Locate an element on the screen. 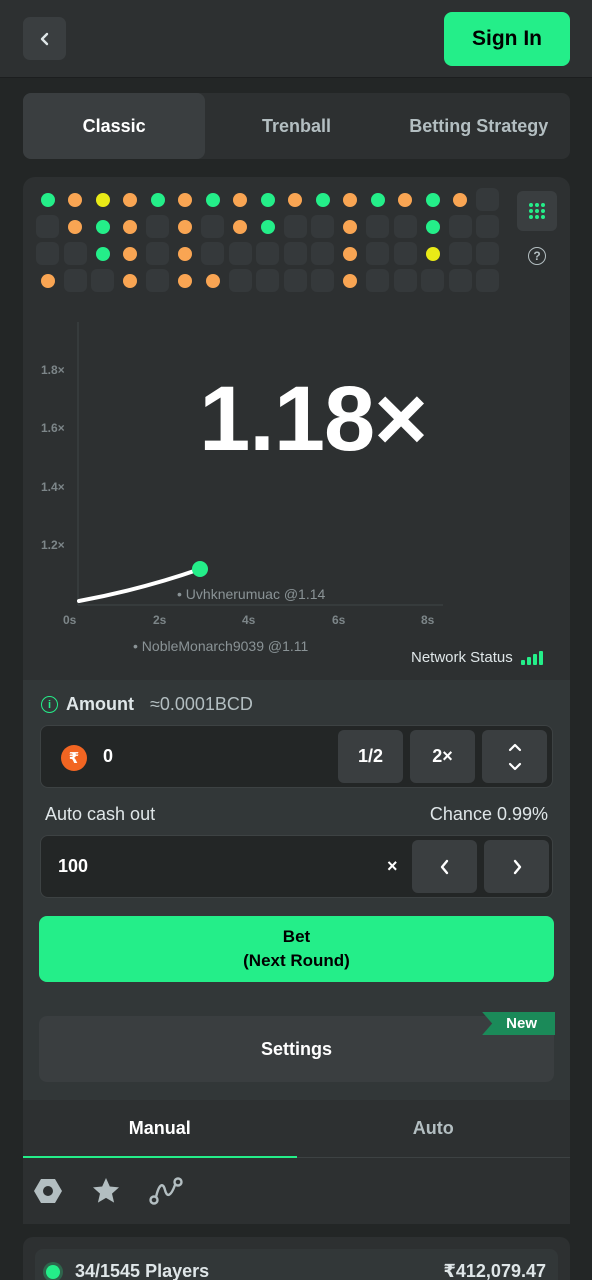 The image size is (592, 1280). players-total: ₹412,079.47 is located at coordinates (494, 1270).